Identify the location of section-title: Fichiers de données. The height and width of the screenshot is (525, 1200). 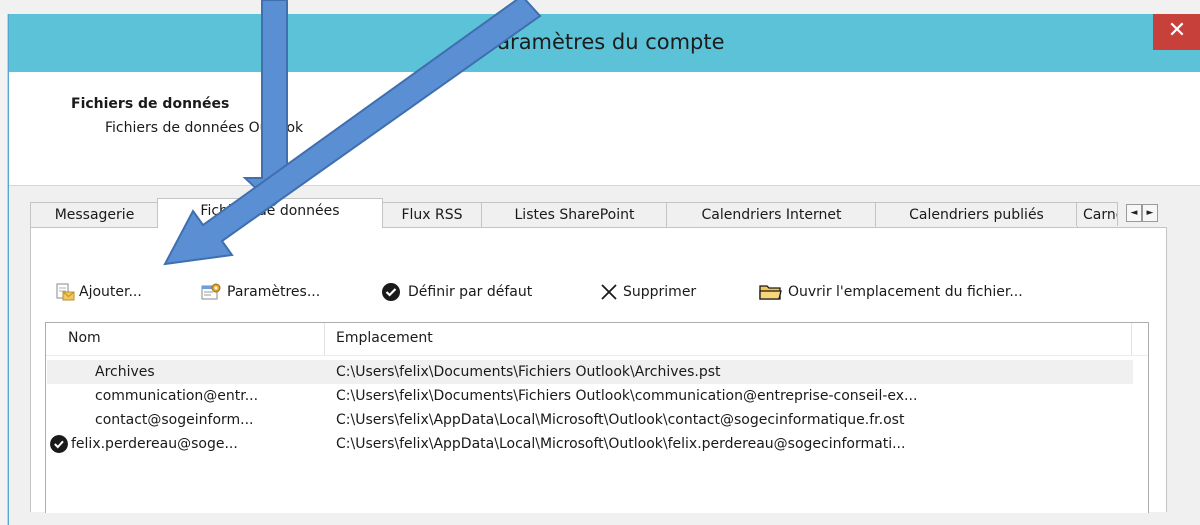
(150, 104).